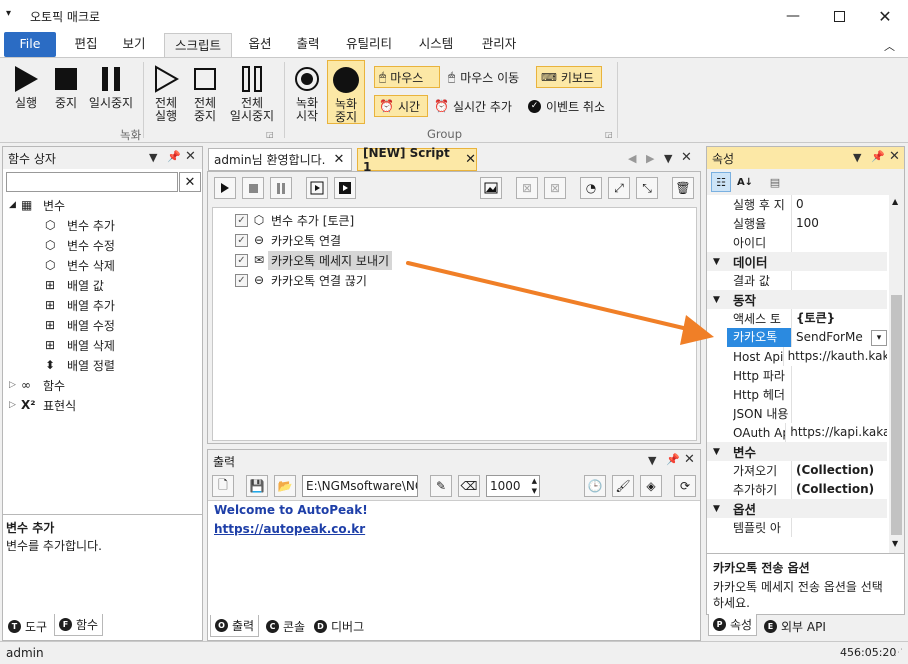  Describe the element at coordinates (104, 405) in the screenshot. I see `tree-node-expressions: ▷ X² 표현식` at that location.